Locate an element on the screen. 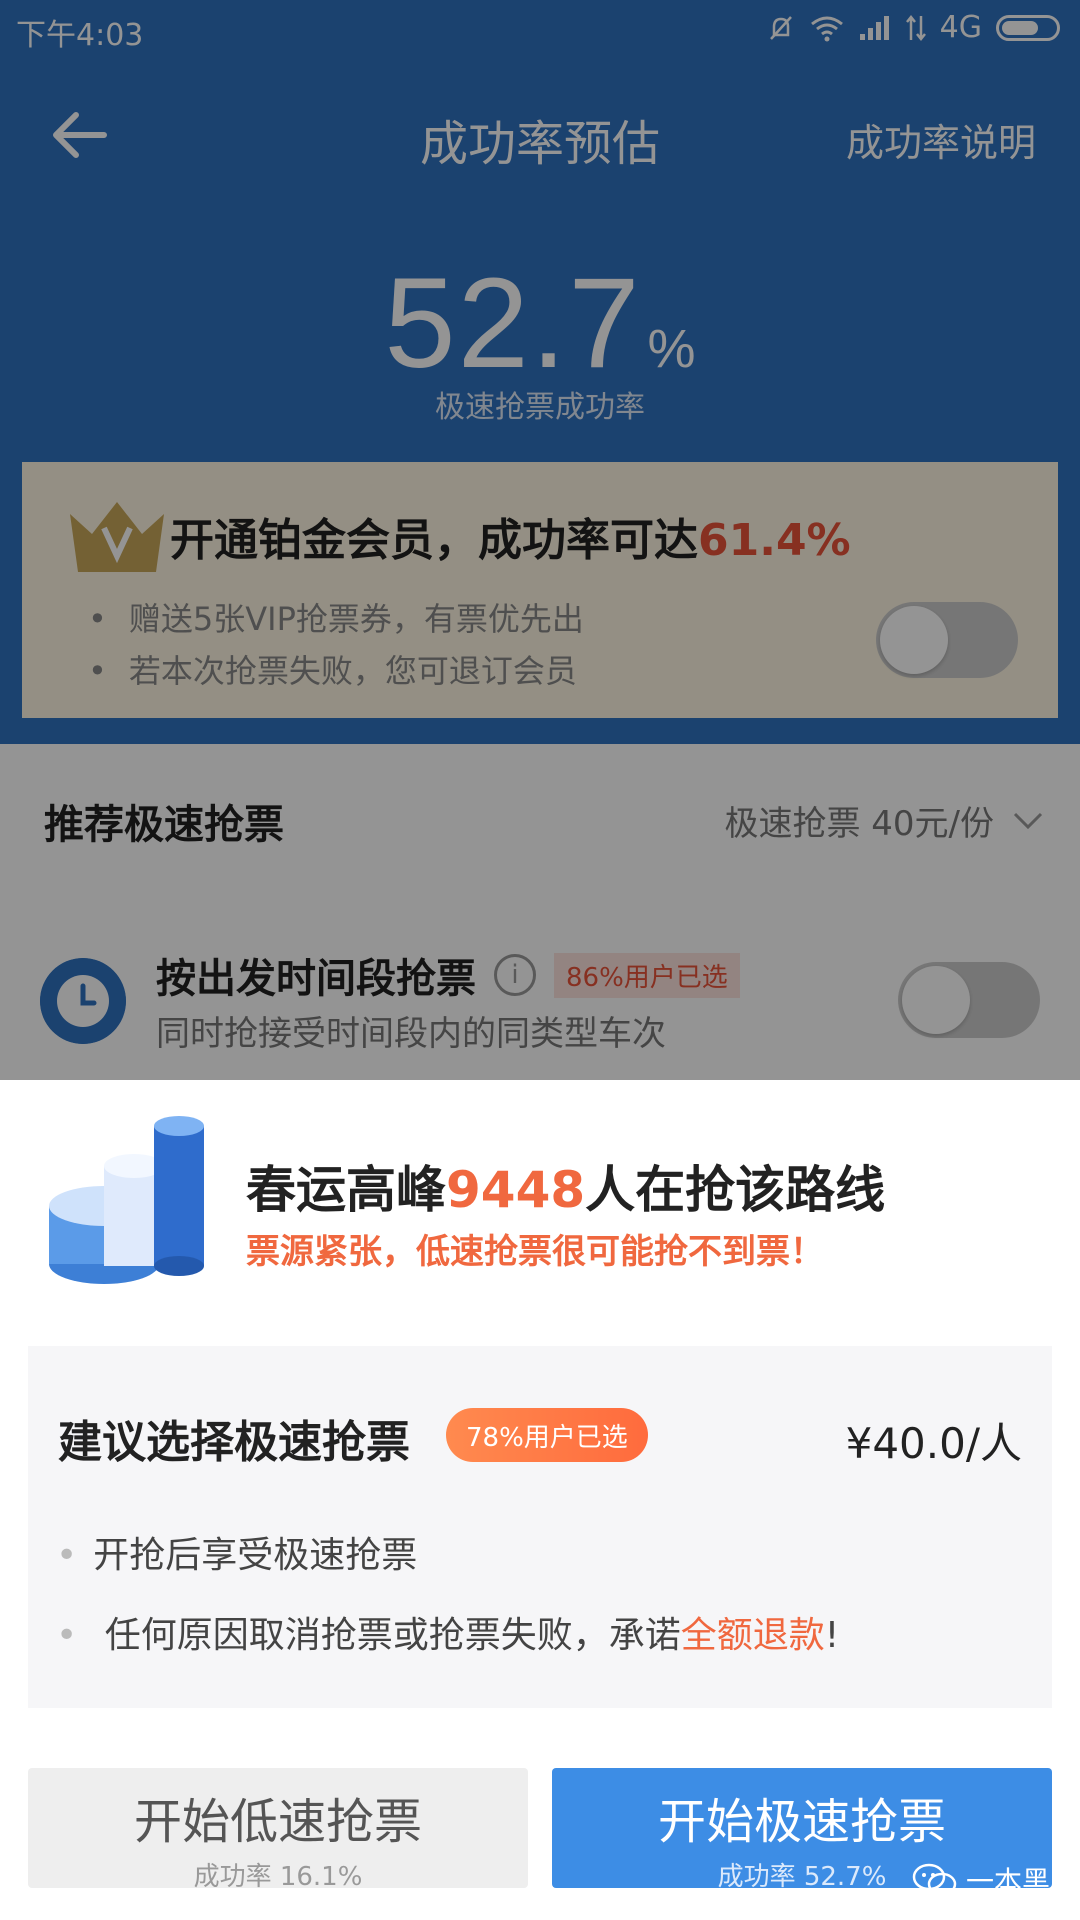 Image resolution: width=1080 pixels, height=1920 pixels. slow-button-rate: 成功率 16.1% is located at coordinates (278, 1877).